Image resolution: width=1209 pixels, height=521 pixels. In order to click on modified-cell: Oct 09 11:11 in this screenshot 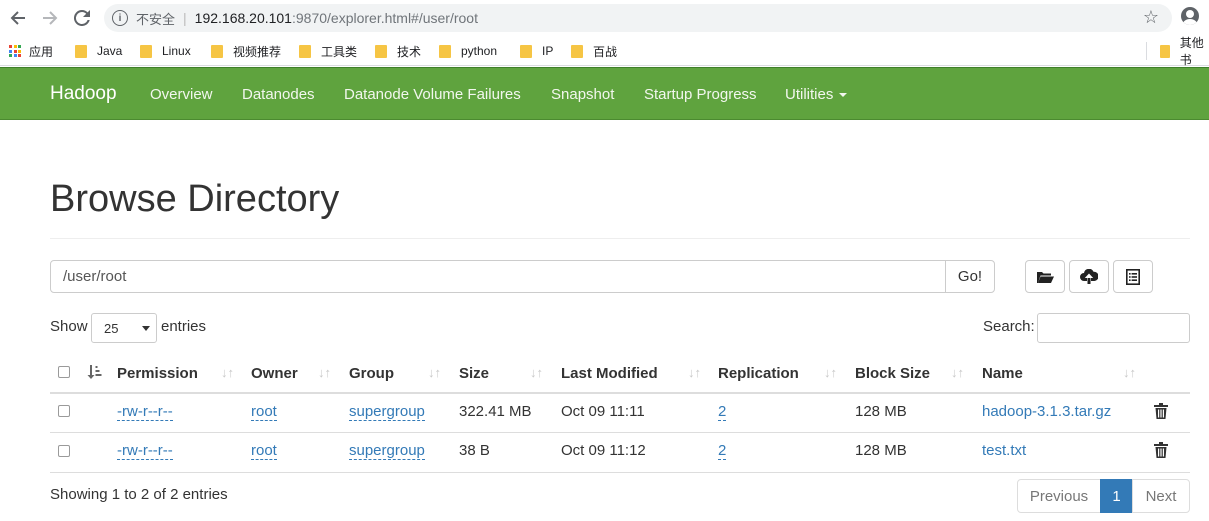, I will do `click(603, 411)`.